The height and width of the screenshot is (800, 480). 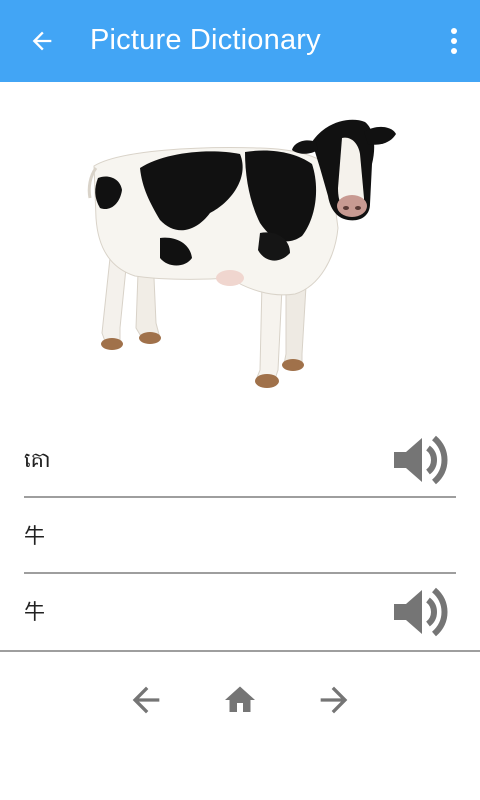 I want to click on arrow-right-icon, so click(x=334, y=700).